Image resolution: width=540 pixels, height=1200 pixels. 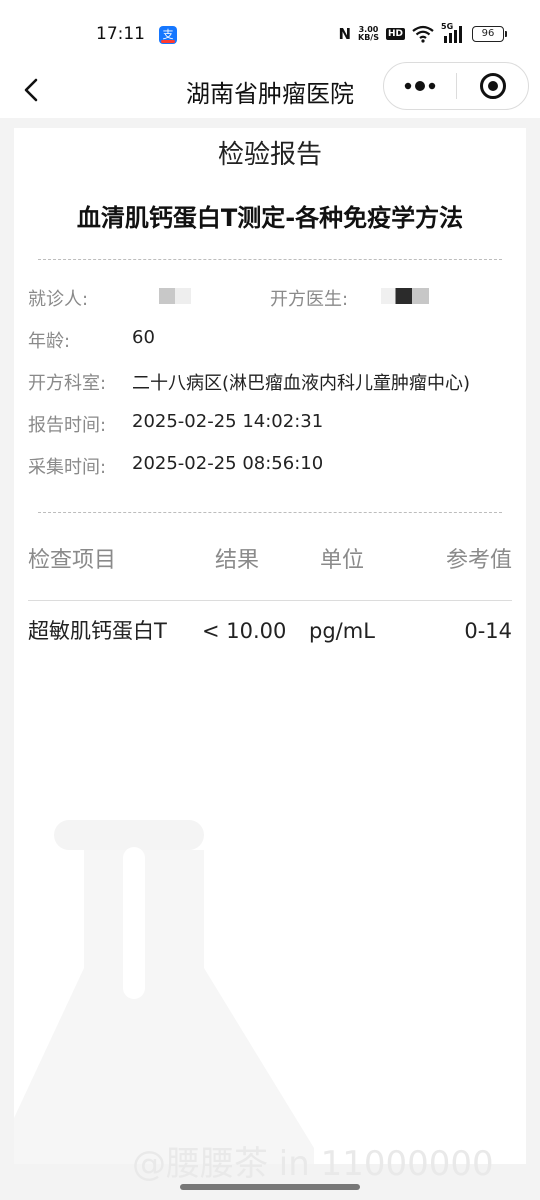 I want to click on report-time-label: 报告时间:, so click(x=67, y=425).